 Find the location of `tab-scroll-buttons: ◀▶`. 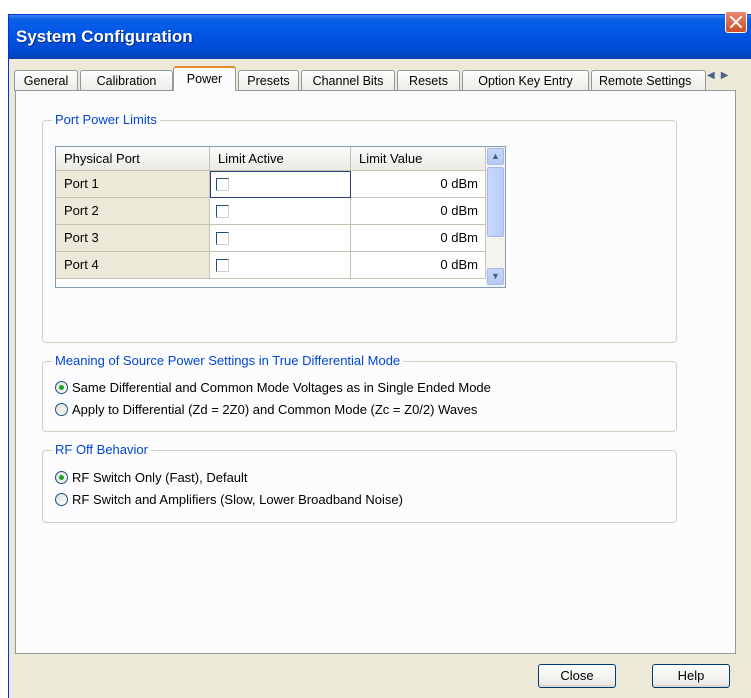

tab-scroll-buttons: ◀▶ is located at coordinates (725, 79).